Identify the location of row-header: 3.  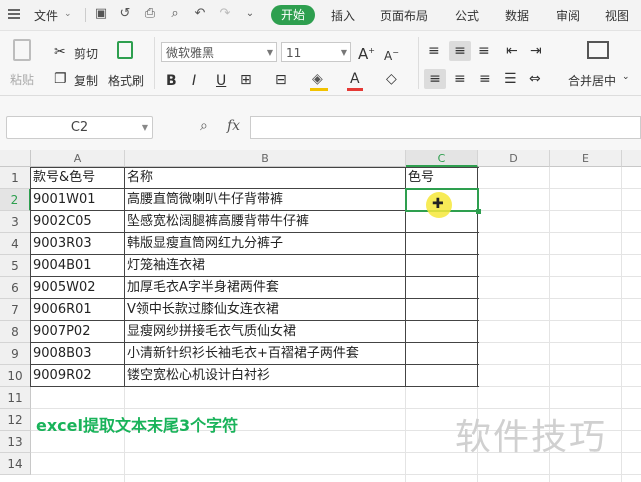
(15, 222).